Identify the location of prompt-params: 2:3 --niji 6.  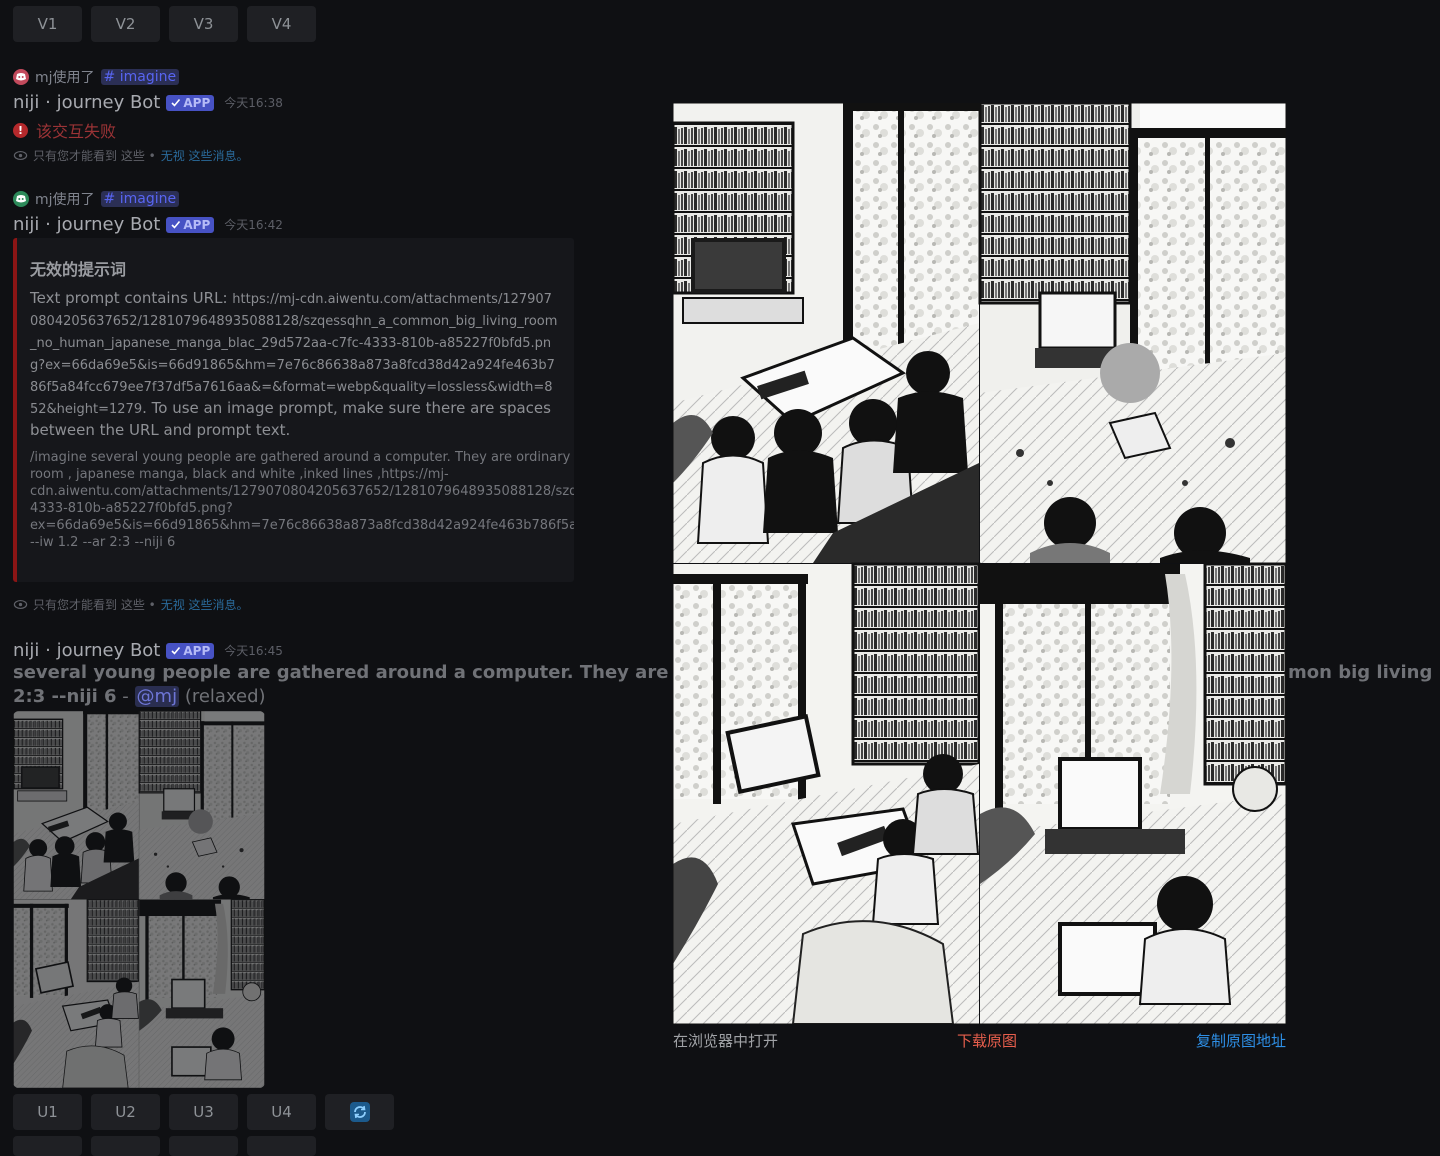
(65, 696).